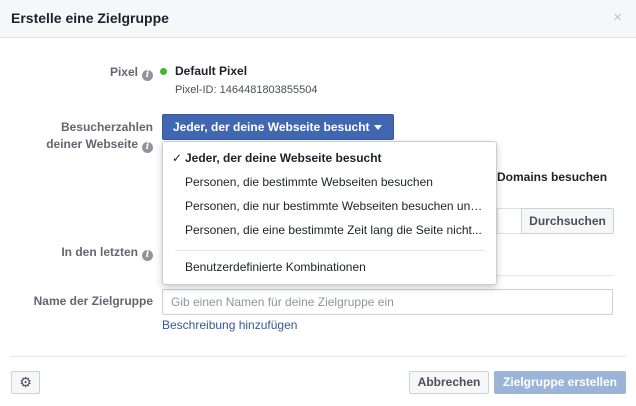  What do you see at coordinates (377, 127) in the screenshot?
I see `caret-down-icon` at bounding box center [377, 127].